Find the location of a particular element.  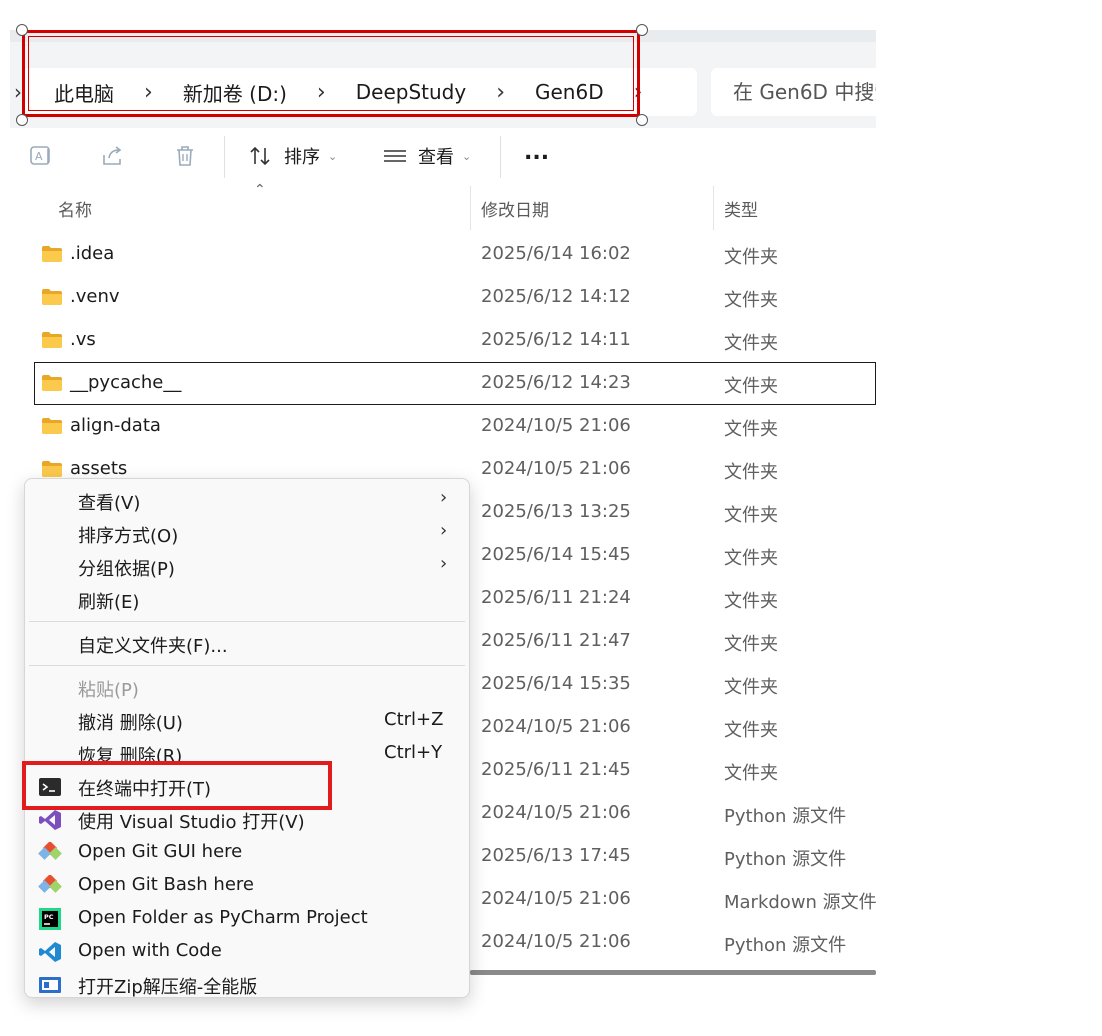

sort-button: 排序 ⌄ is located at coordinates (292, 156).